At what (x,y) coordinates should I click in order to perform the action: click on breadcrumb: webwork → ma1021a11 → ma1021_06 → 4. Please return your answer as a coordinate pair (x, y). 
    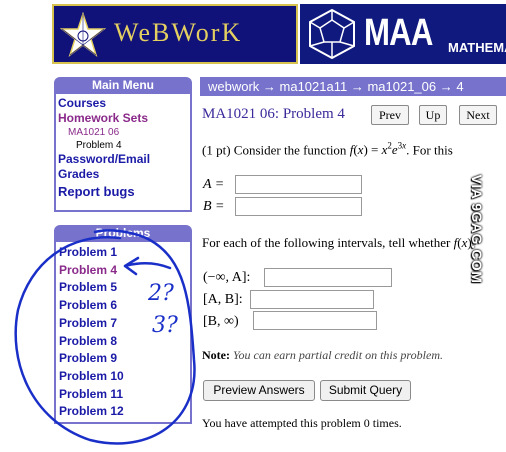
    Looking at the image, I should click on (353, 86).